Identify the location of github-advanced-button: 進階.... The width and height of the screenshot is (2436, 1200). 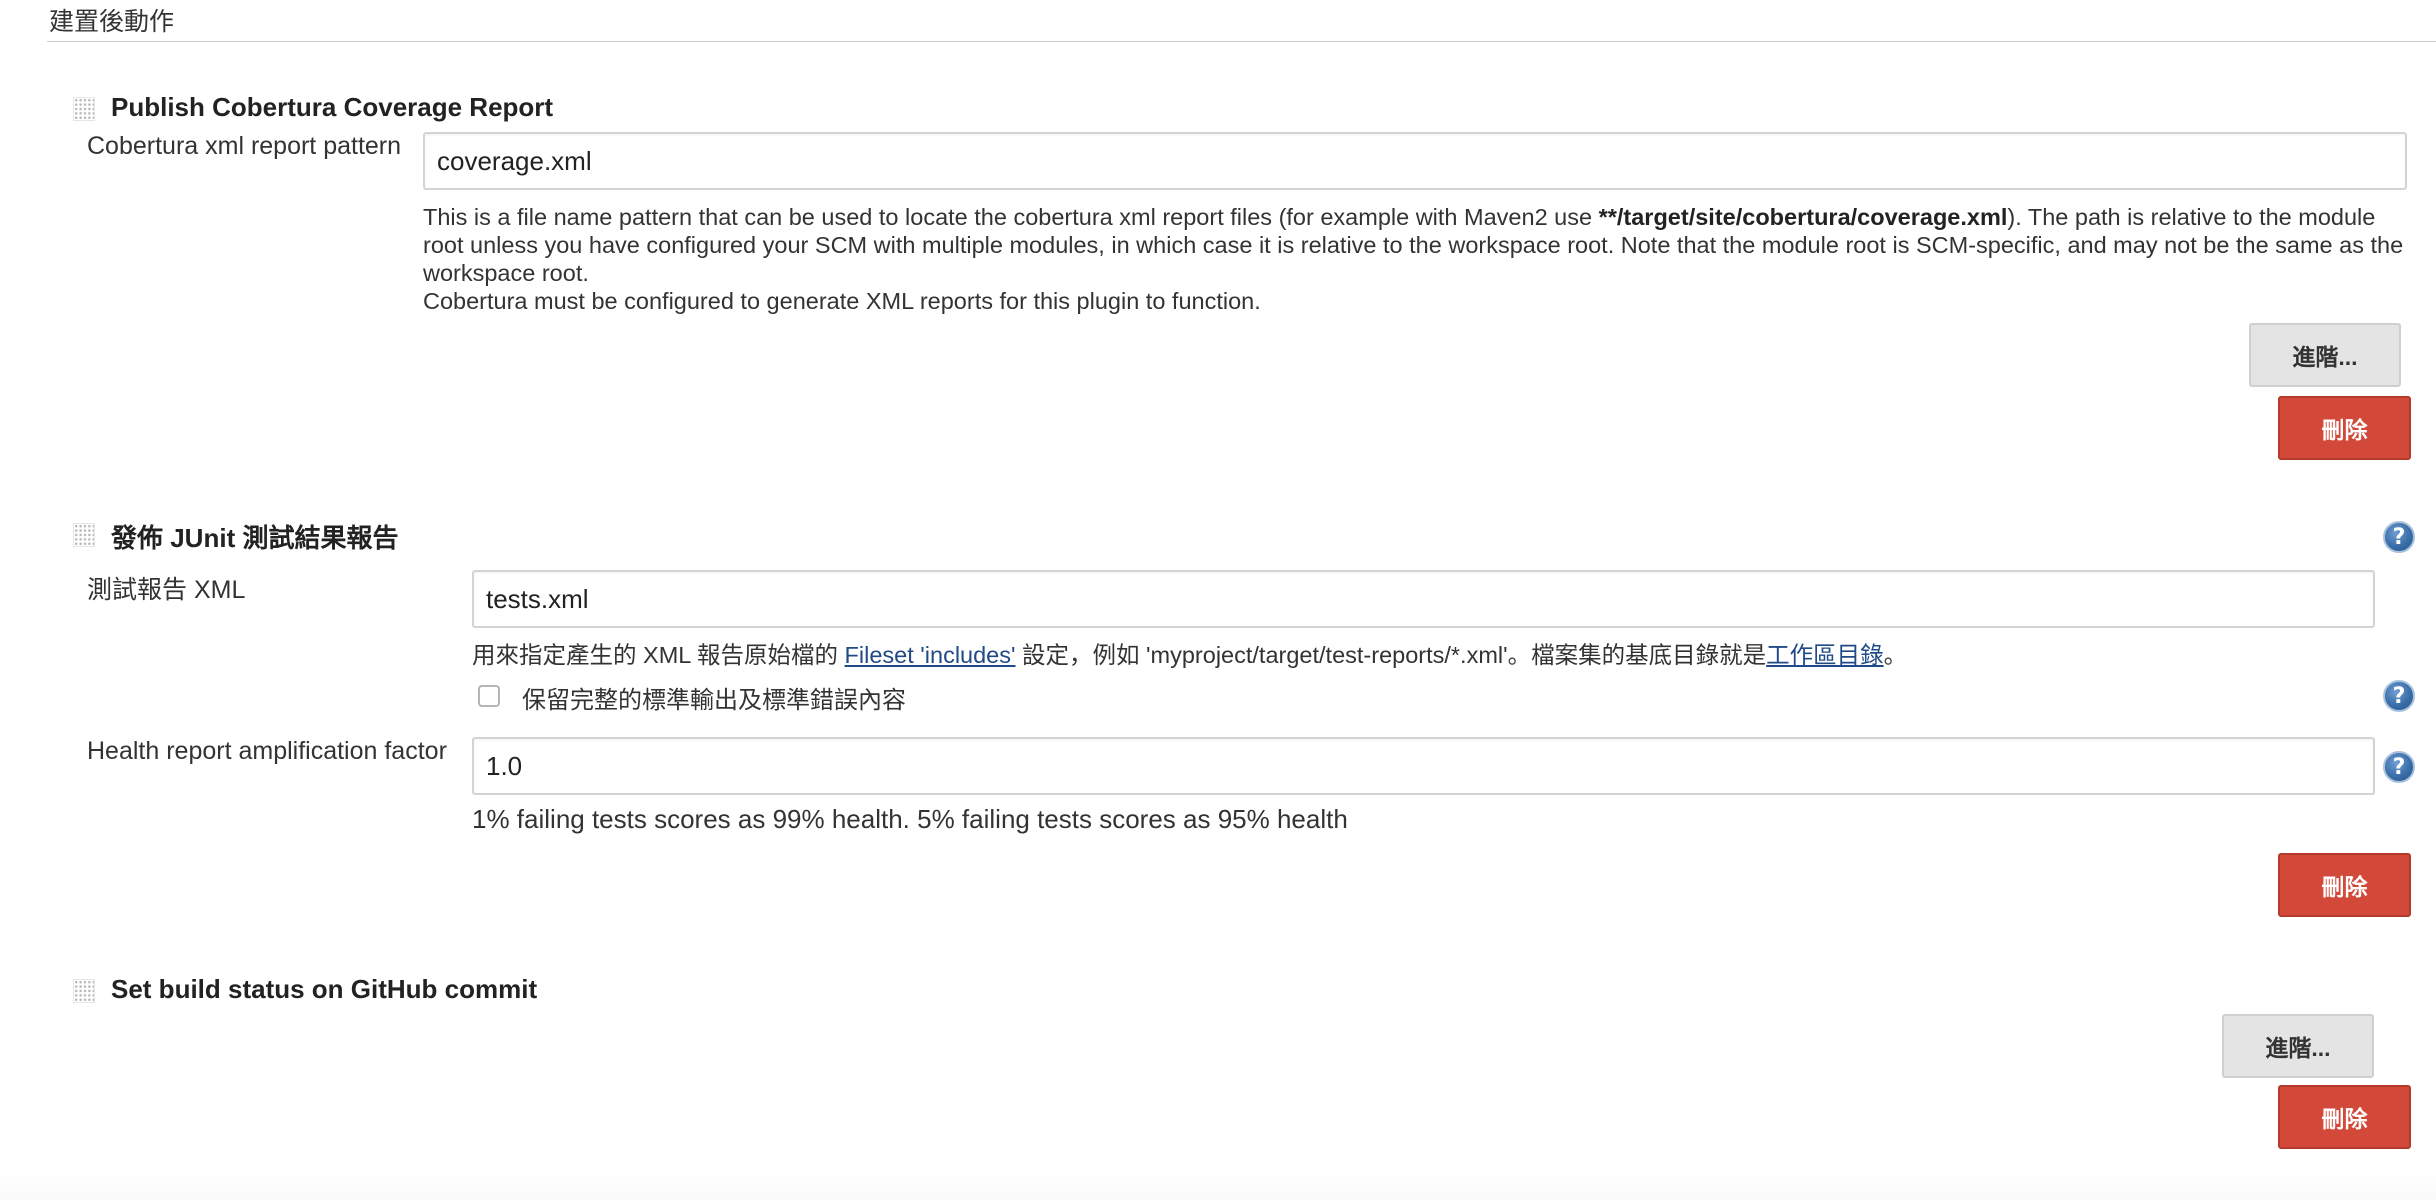
(2298, 1046).